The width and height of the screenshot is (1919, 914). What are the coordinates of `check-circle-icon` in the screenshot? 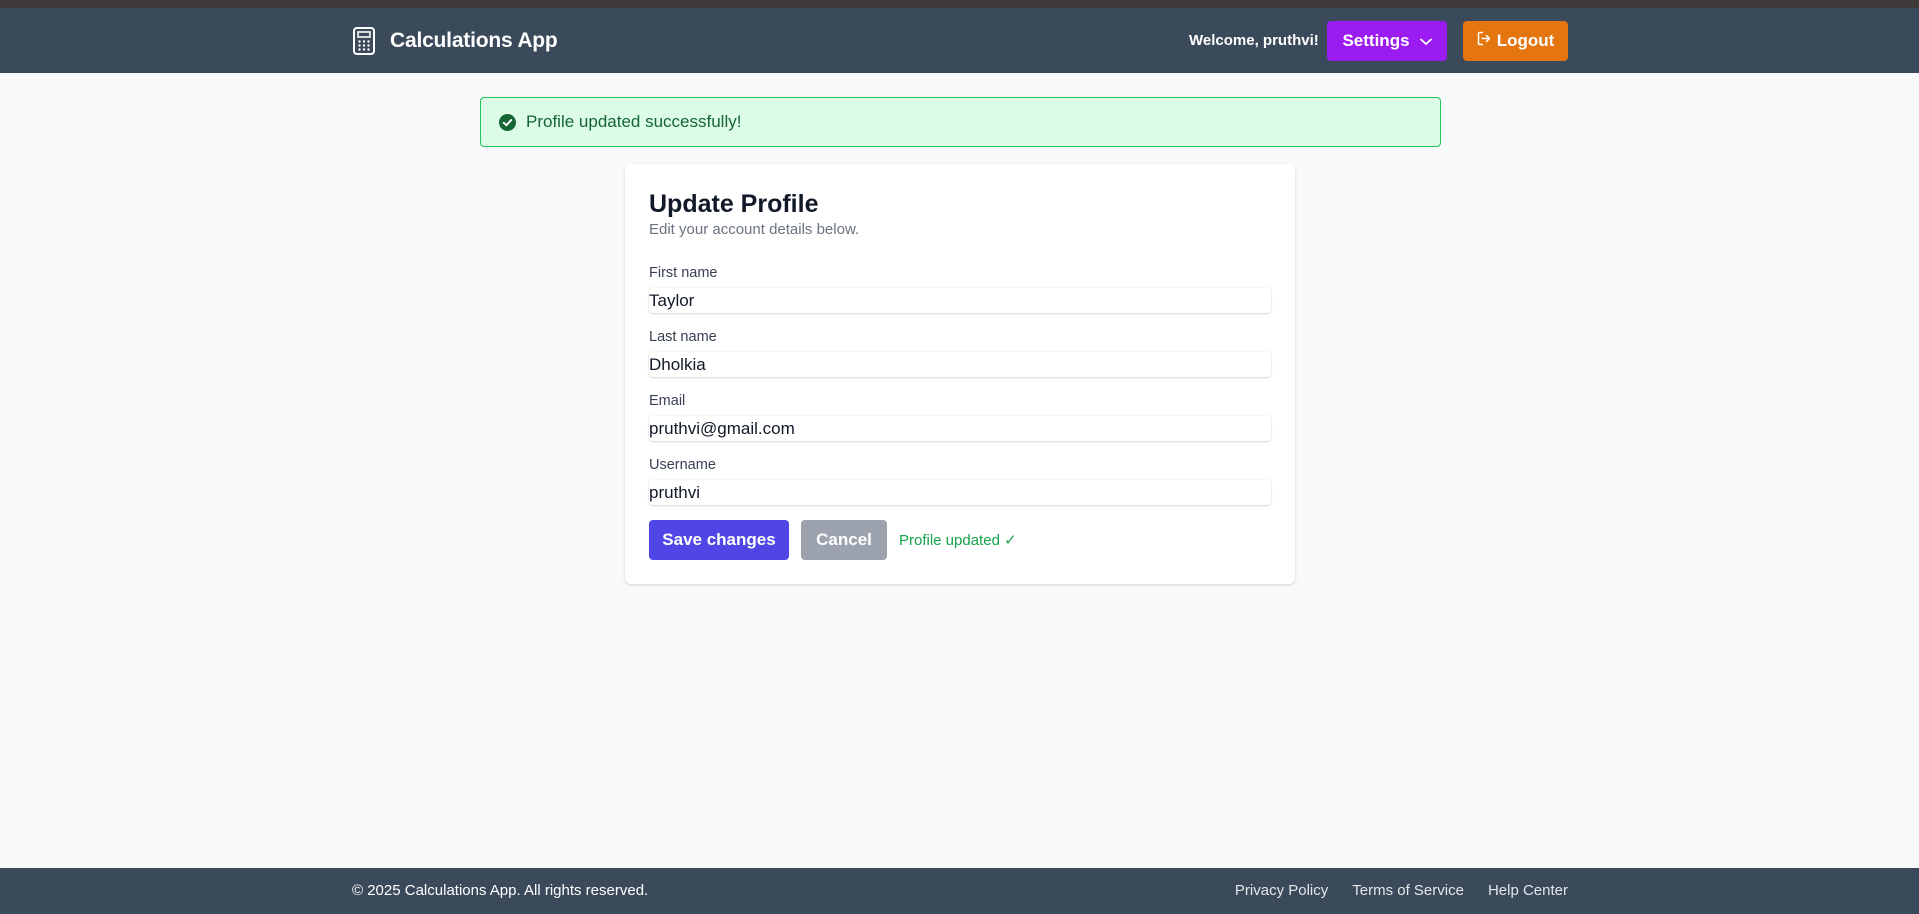 It's located at (507, 122).